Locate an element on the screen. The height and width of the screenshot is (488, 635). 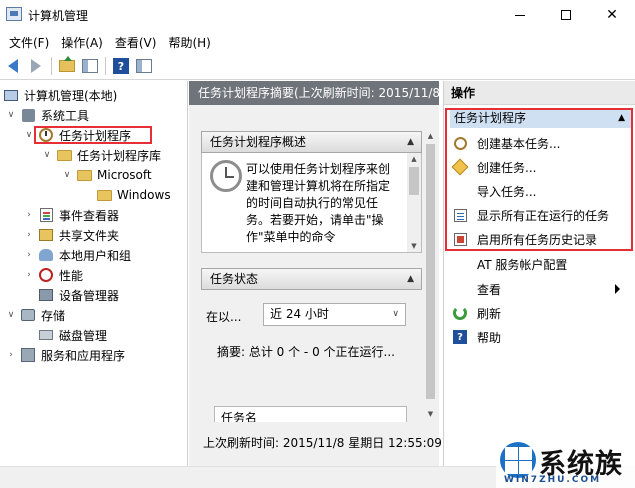
tree-item-label: 计算机管理(本地) is located at coordinates (71, 95).